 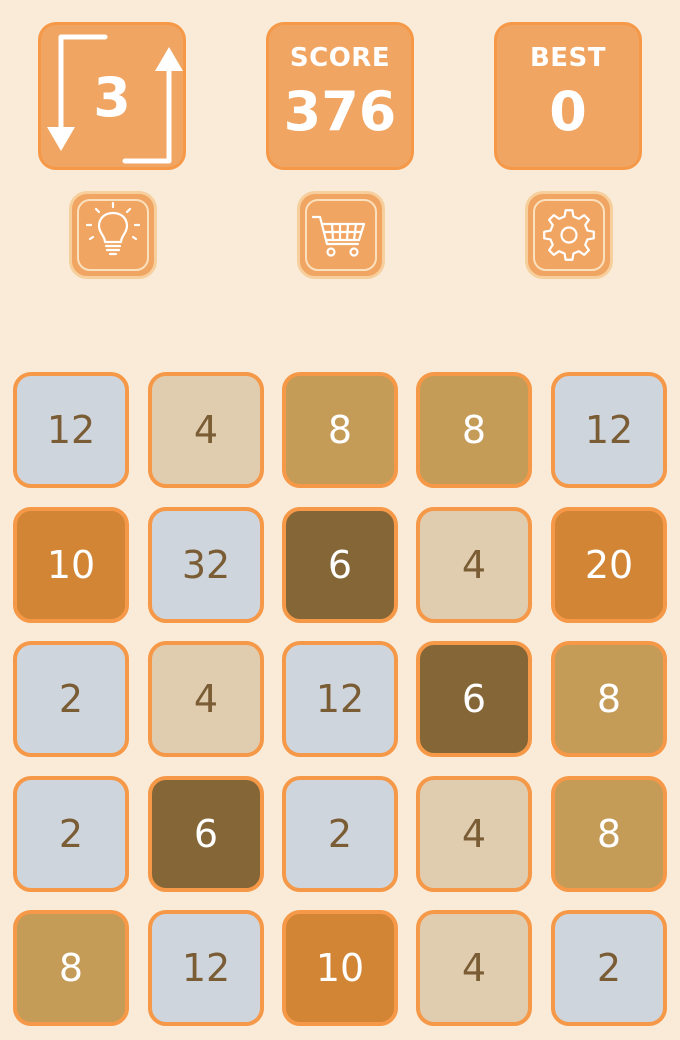 What do you see at coordinates (609, 565) in the screenshot?
I see `tile: 20` at bounding box center [609, 565].